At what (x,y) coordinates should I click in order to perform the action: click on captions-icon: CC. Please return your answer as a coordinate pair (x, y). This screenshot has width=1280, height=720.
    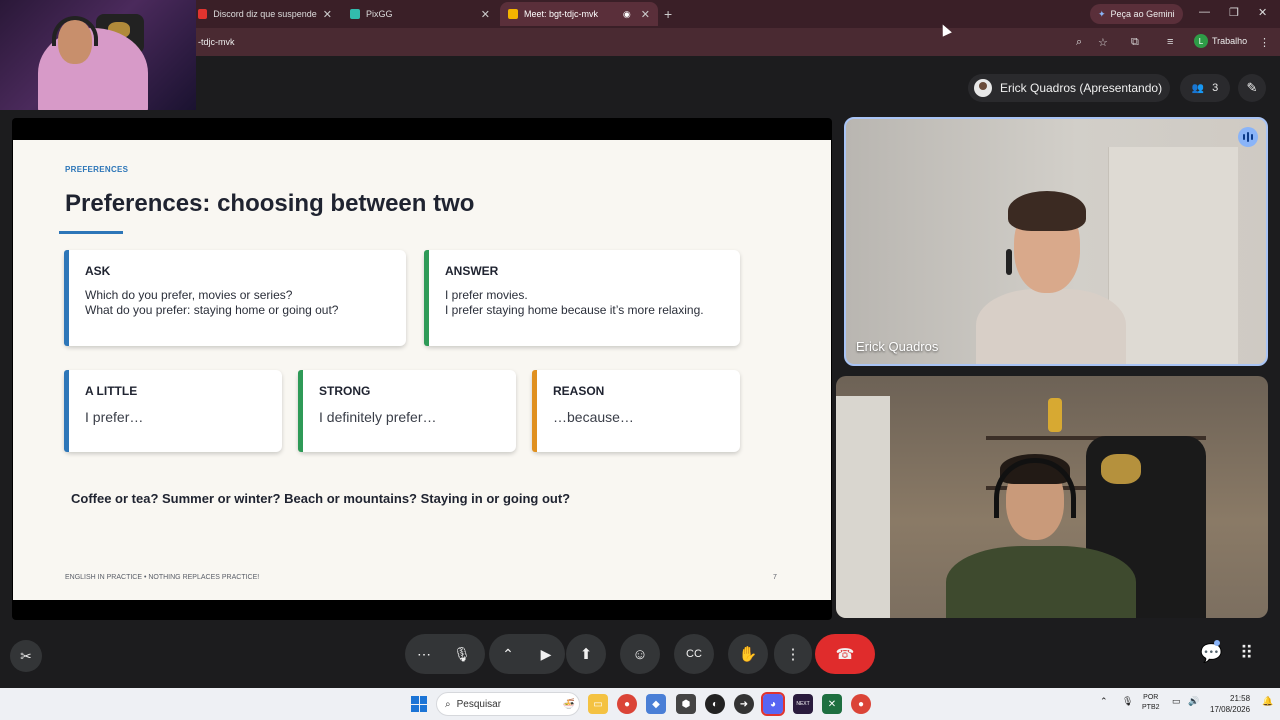
    Looking at the image, I should click on (694, 654).